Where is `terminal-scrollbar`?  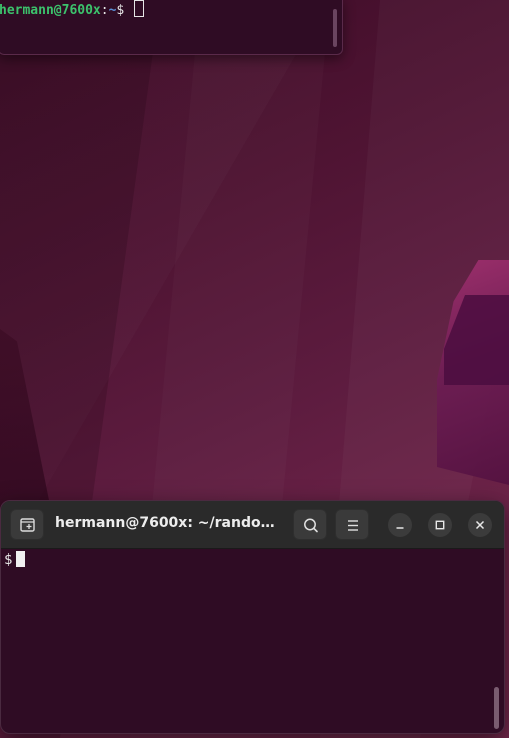
terminal-scrollbar is located at coordinates (496, 708).